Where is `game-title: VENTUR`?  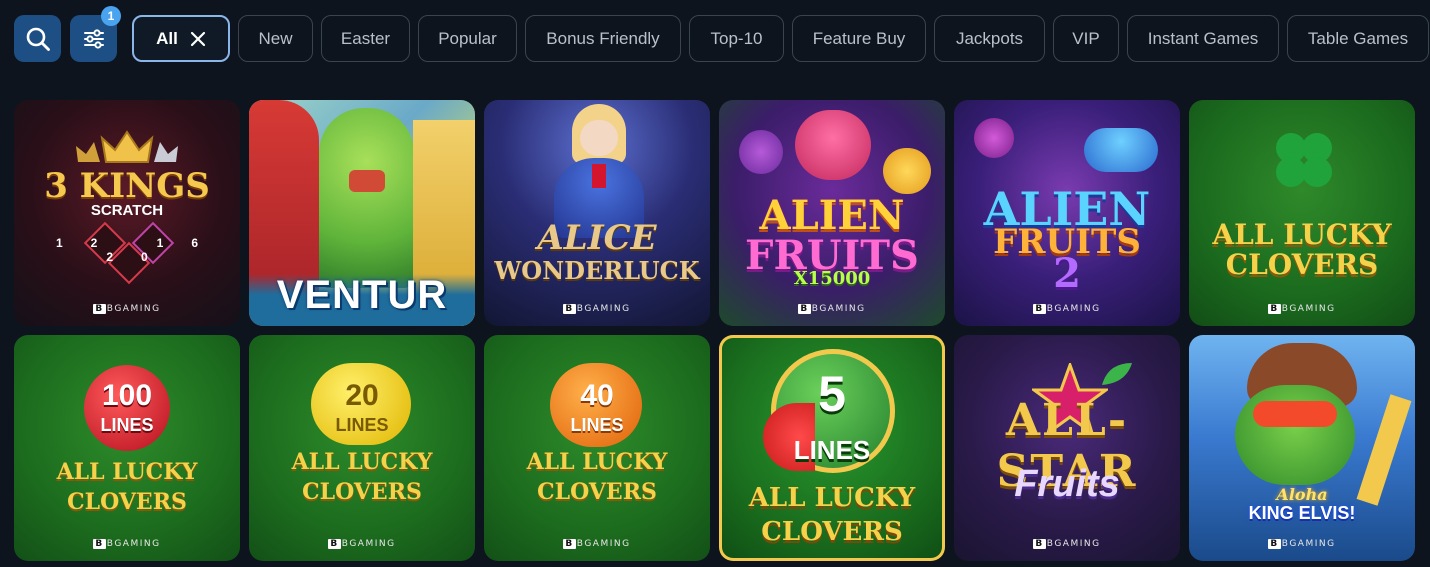
game-title: VENTUR is located at coordinates (362, 295).